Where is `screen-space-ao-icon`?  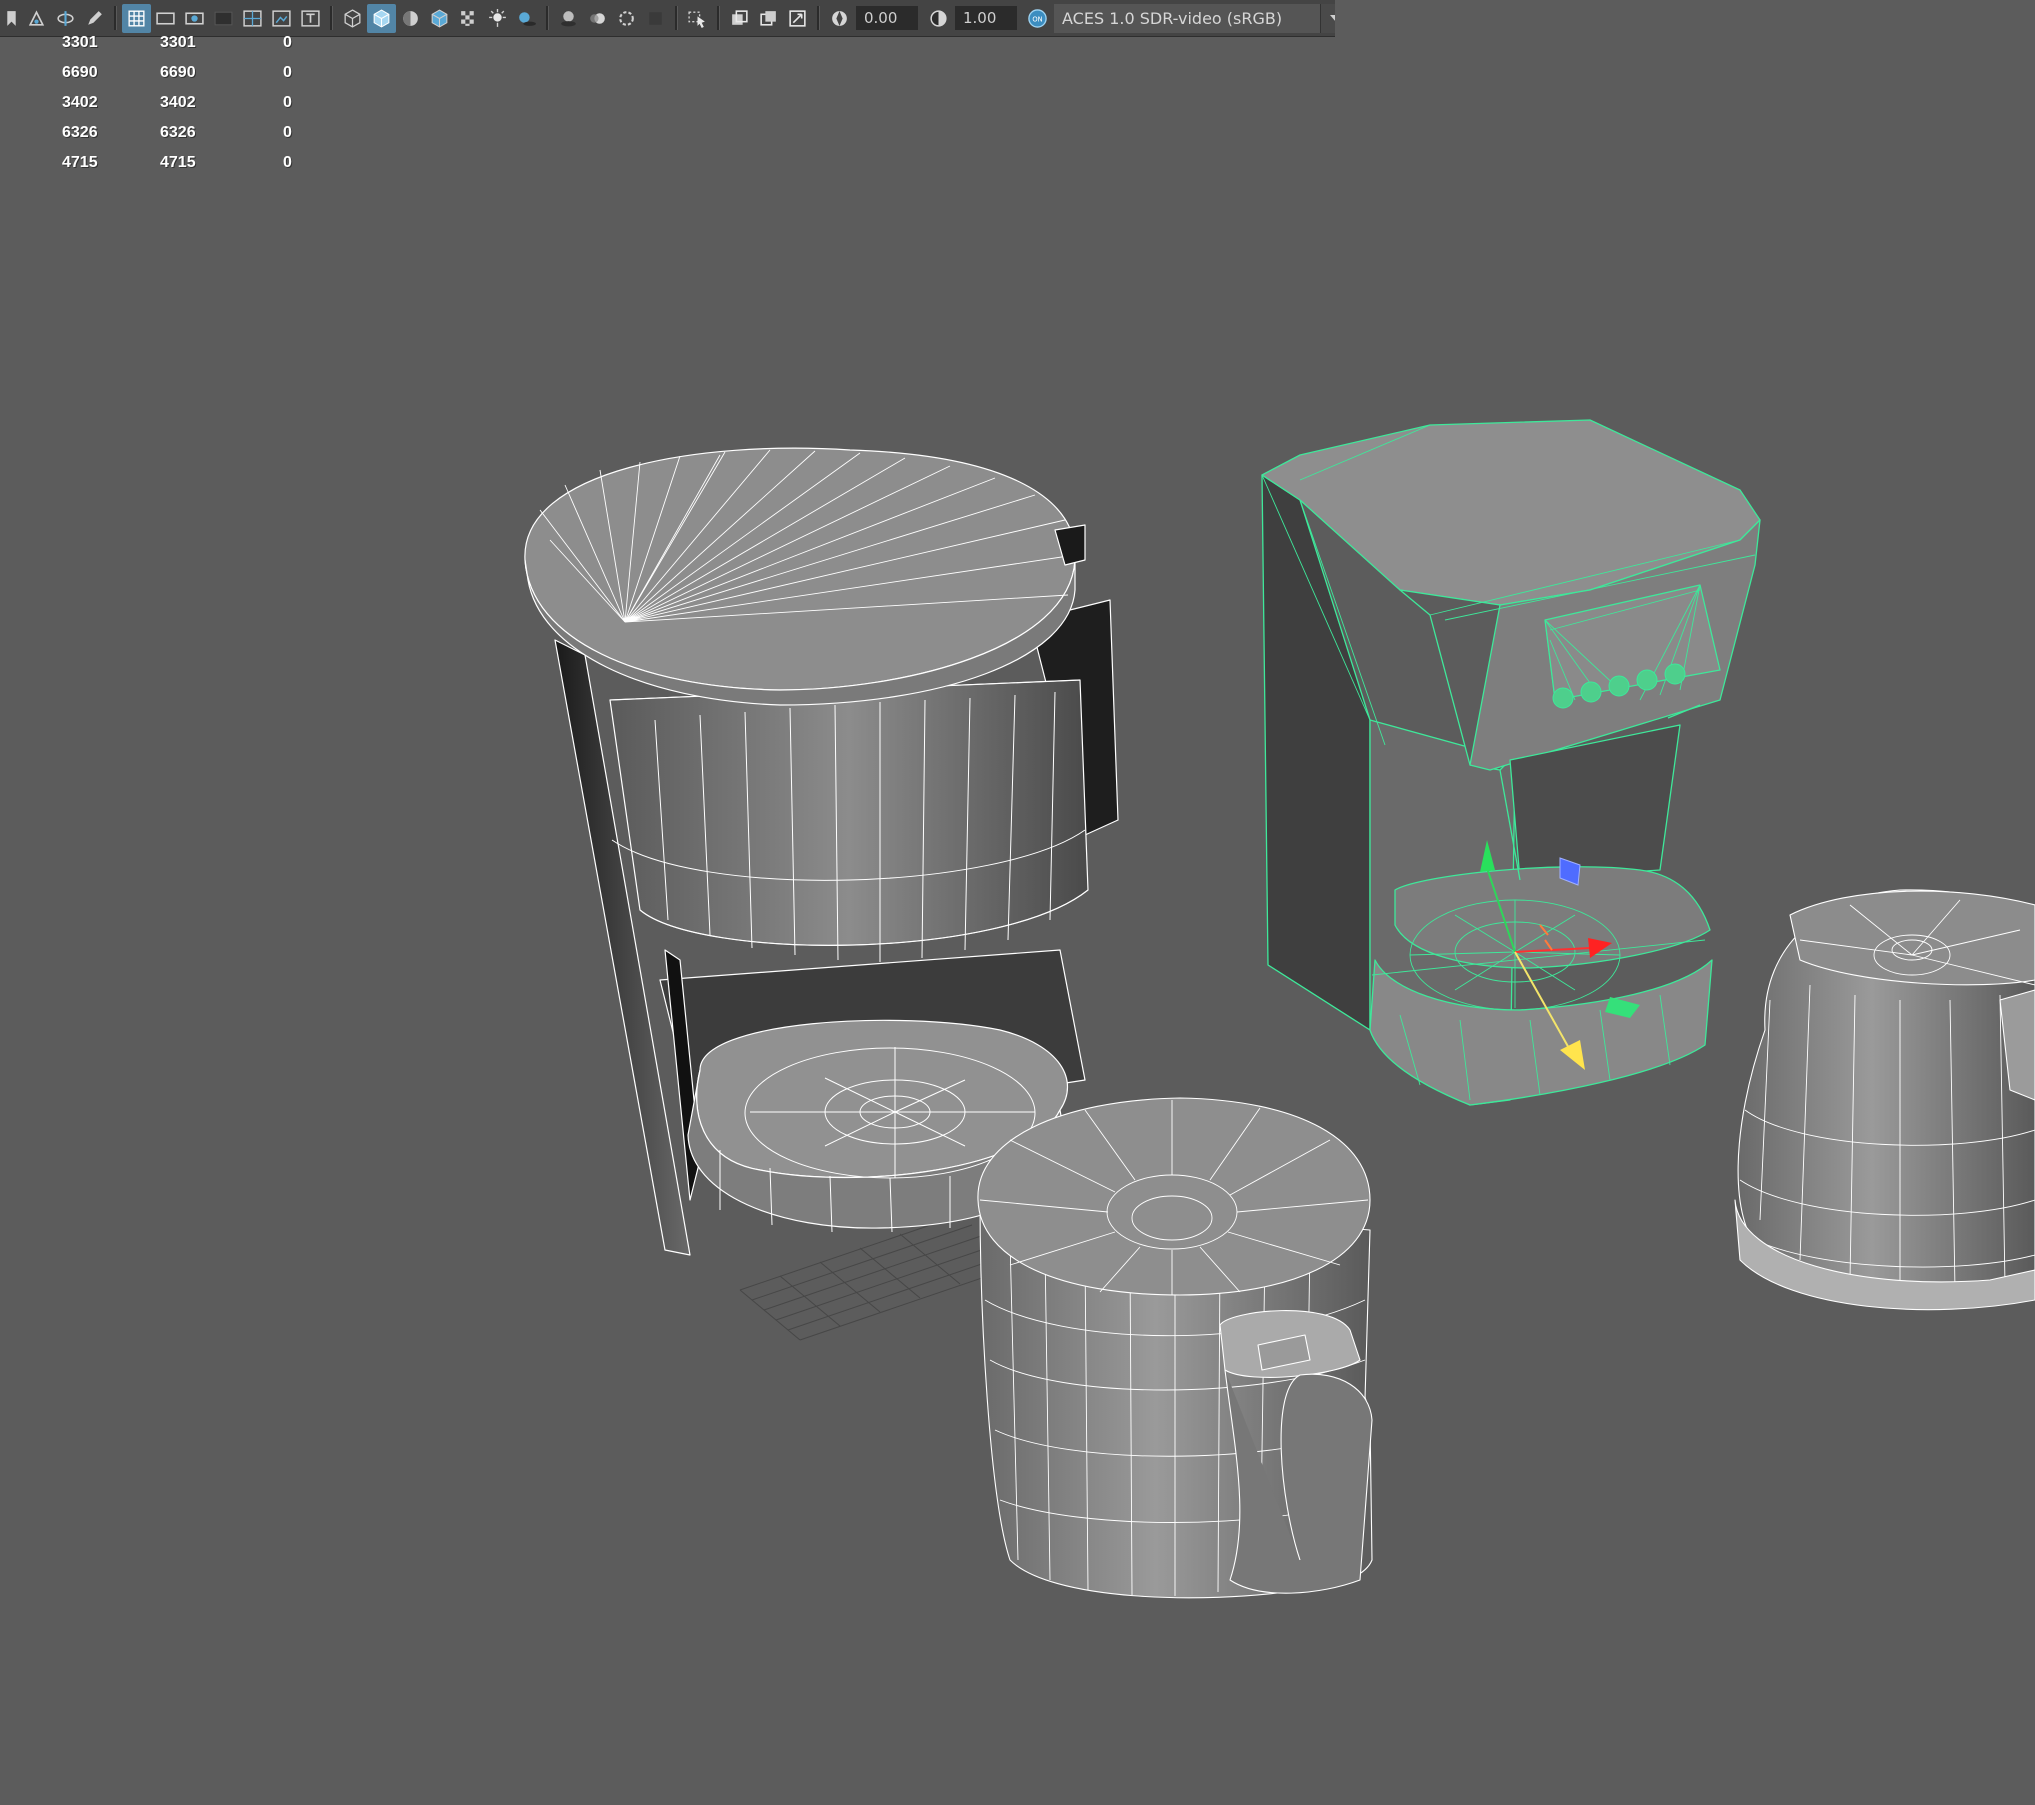
screen-space-ao-icon is located at coordinates (568, 18).